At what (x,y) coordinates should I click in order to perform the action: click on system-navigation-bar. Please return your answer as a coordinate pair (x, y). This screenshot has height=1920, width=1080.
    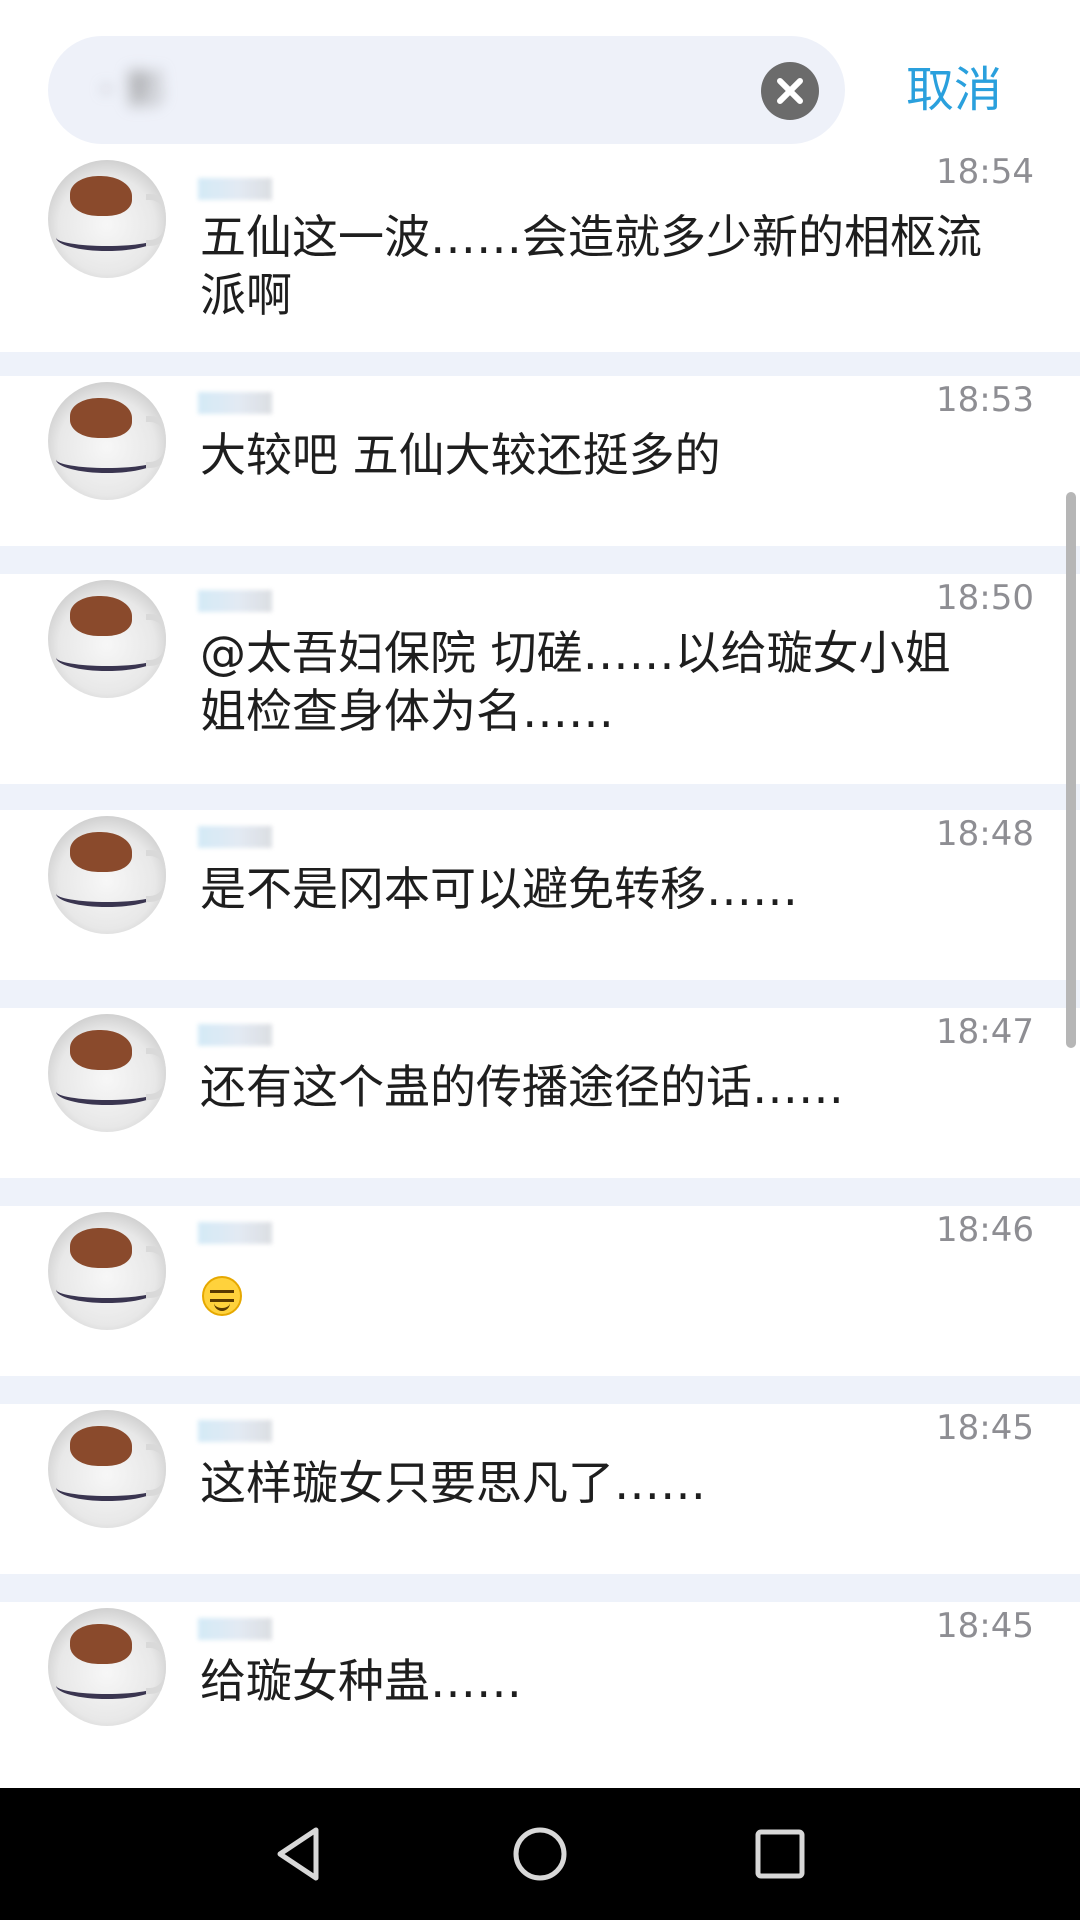
    Looking at the image, I should click on (540, 1854).